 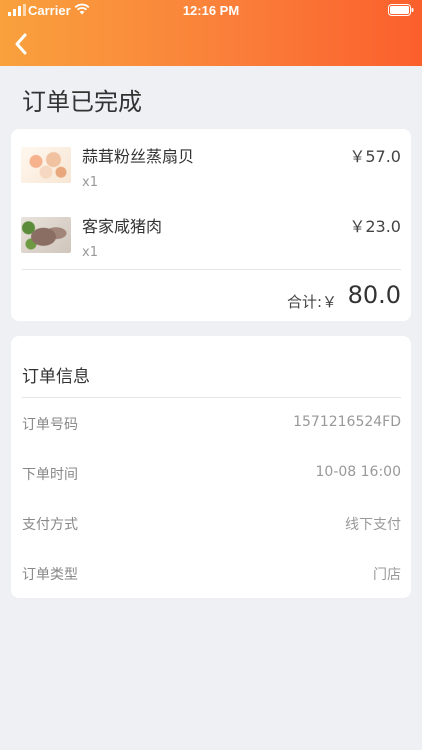 I want to click on status-bar: Carrier 12:16 PM, so click(x=211, y=11).